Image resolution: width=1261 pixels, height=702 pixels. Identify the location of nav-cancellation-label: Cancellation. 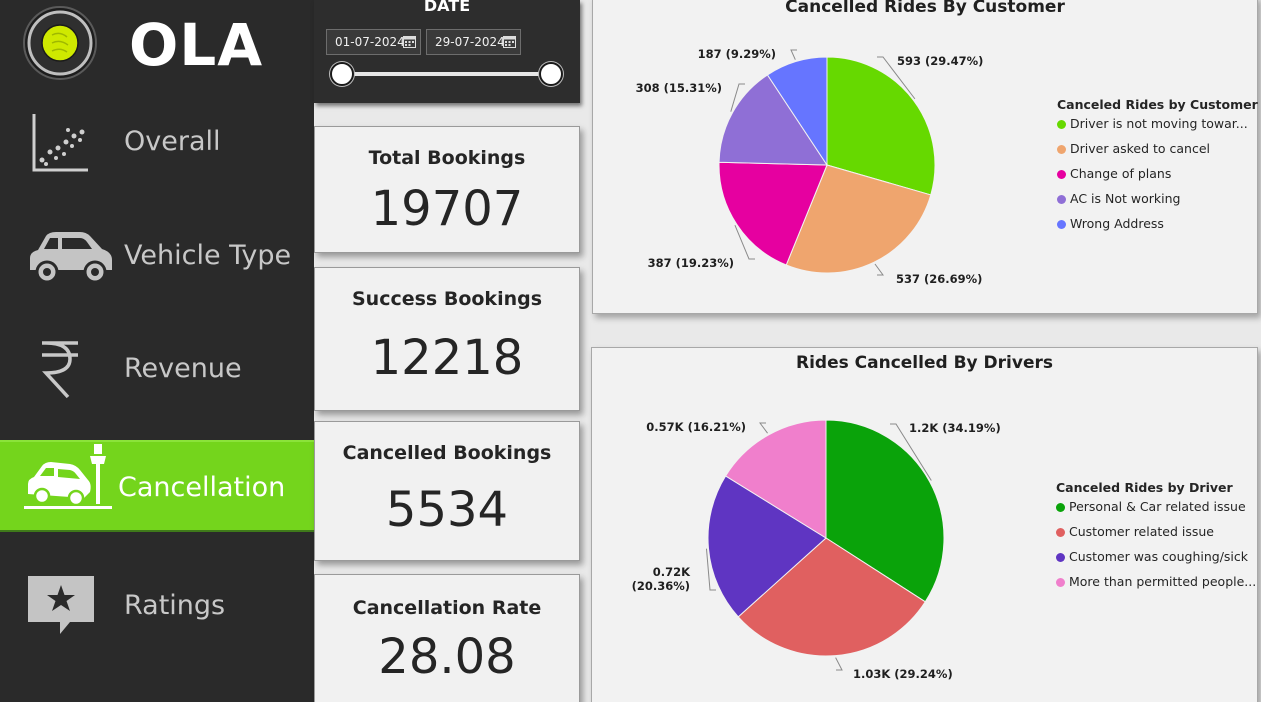
(202, 487).